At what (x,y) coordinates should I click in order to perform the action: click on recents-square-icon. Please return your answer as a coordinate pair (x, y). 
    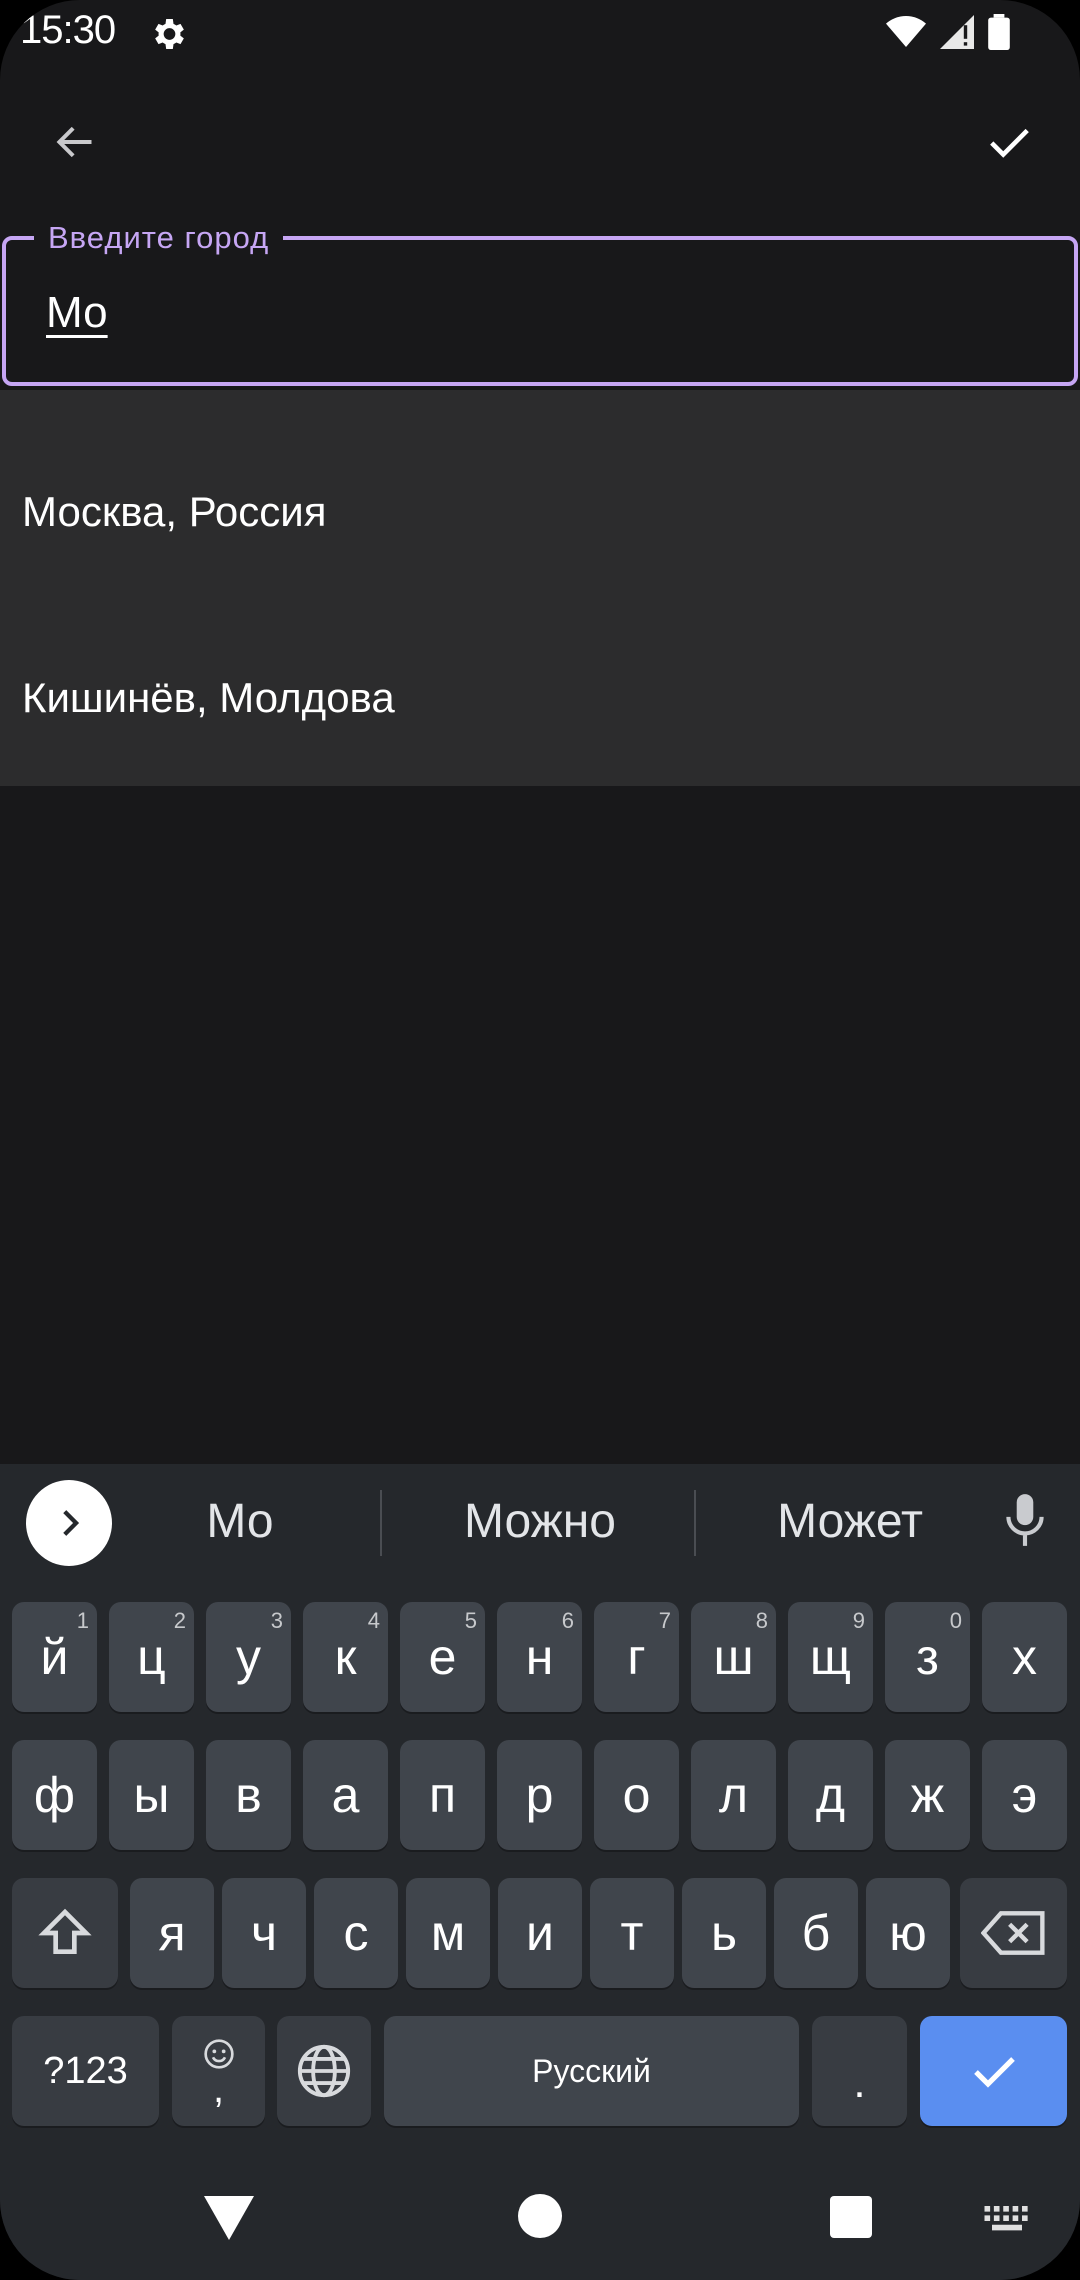
    Looking at the image, I should click on (851, 2219).